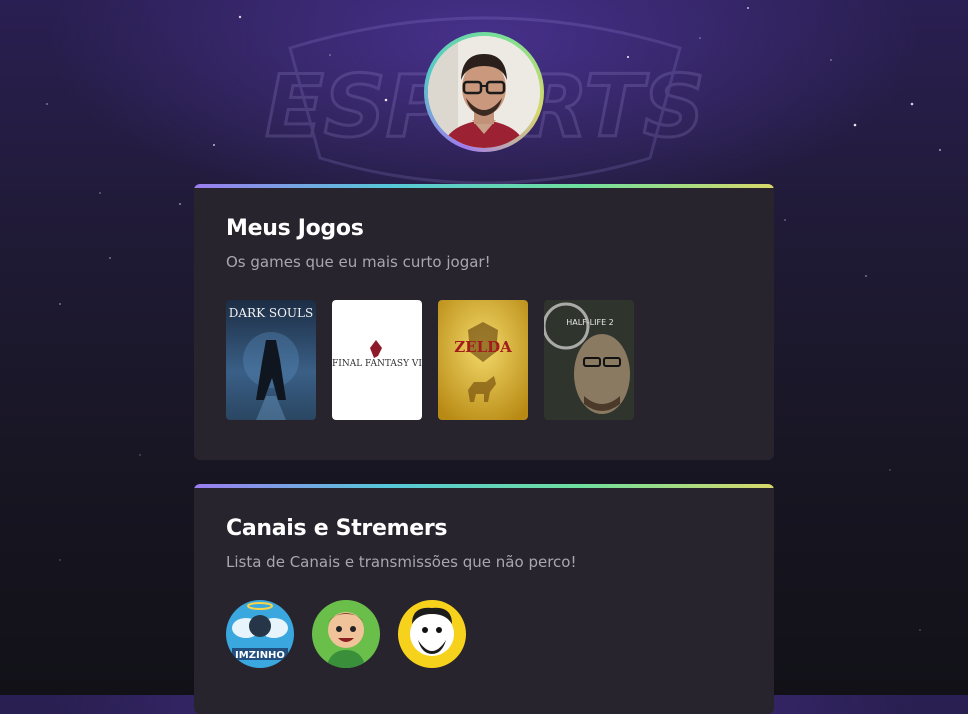  I want to click on svg-text: HALF-LIFE 2, so click(590, 322).